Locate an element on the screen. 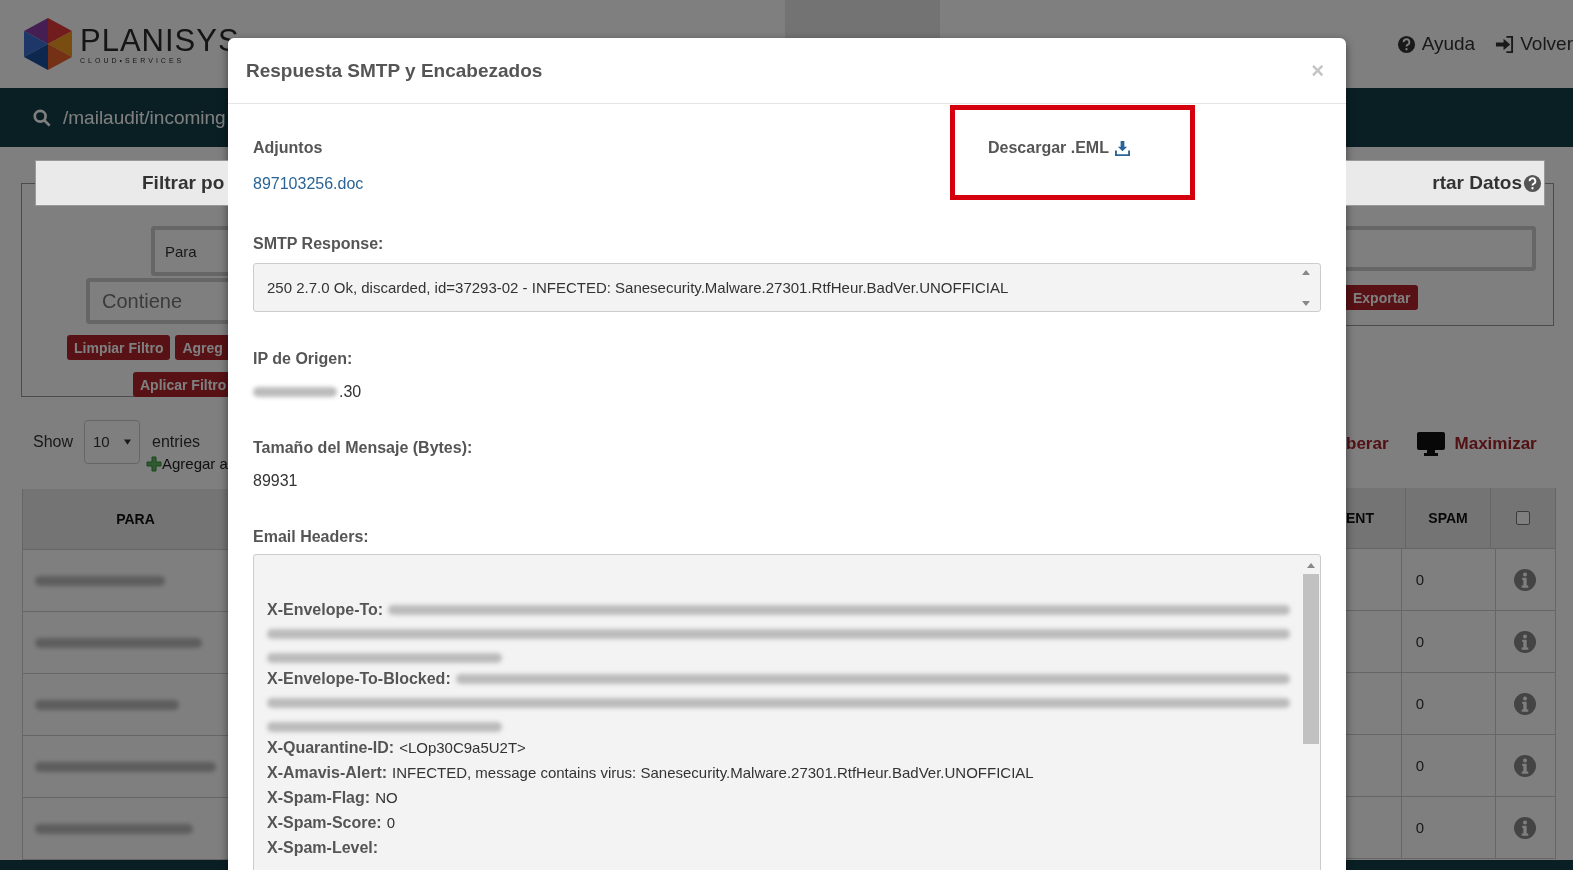  column-header: SPAM is located at coordinates (1447, 518).